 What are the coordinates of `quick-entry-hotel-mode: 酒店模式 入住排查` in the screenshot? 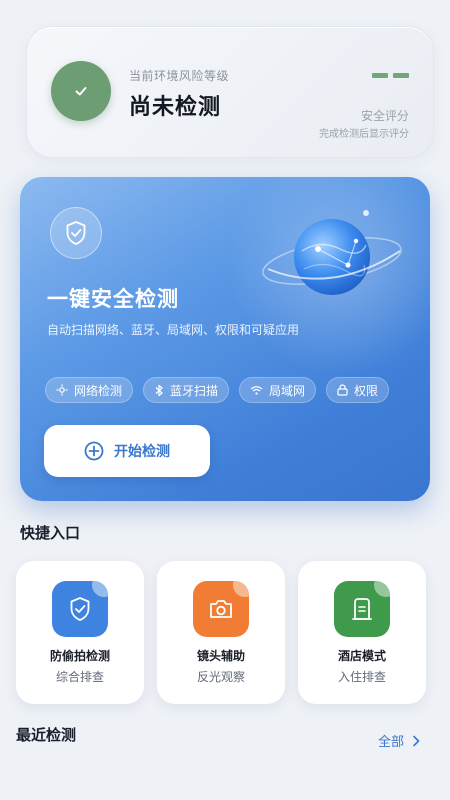 It's located at (362, 632).